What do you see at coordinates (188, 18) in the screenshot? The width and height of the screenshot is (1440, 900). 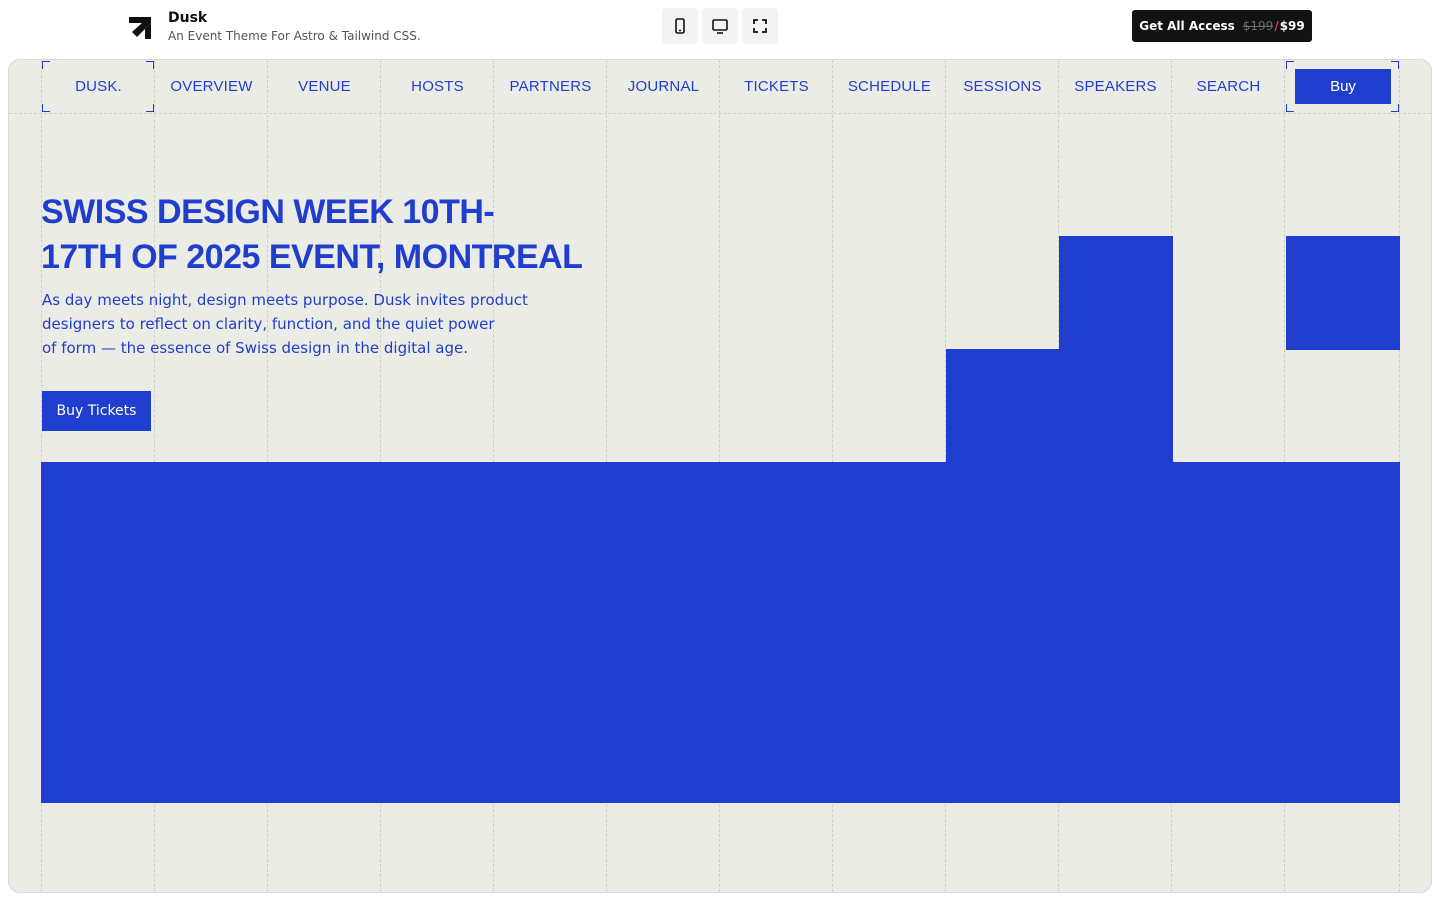 I see `theme-name: Dusk` at bounding box center [188, 18].